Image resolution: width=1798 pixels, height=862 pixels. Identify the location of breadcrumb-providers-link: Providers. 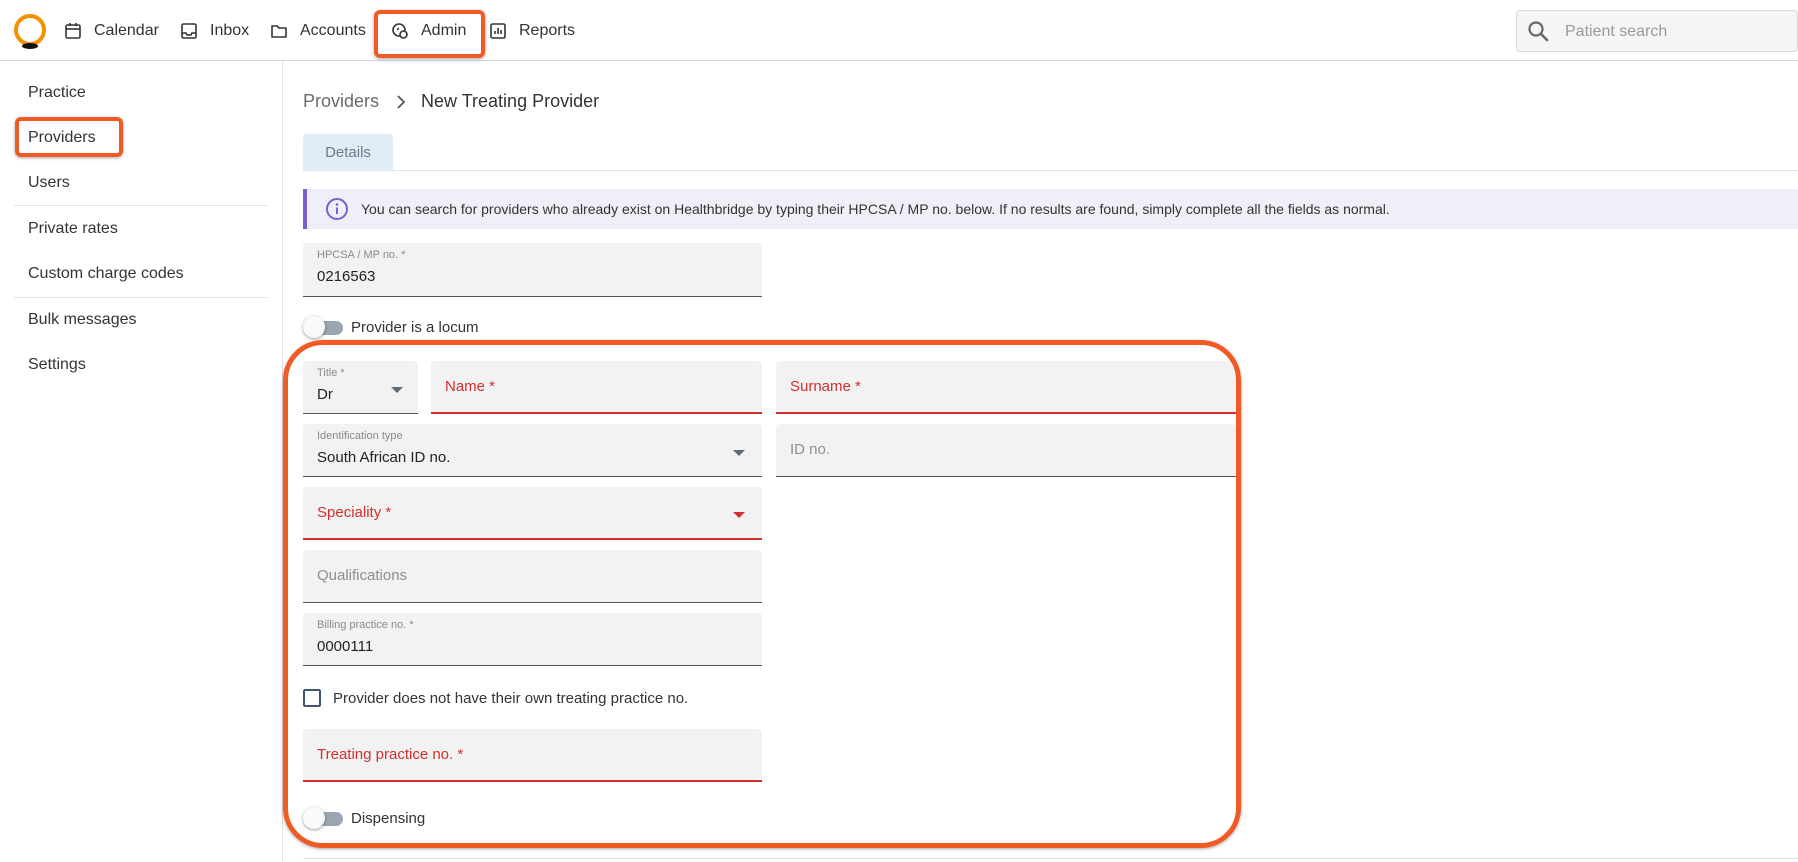
(341, 101).